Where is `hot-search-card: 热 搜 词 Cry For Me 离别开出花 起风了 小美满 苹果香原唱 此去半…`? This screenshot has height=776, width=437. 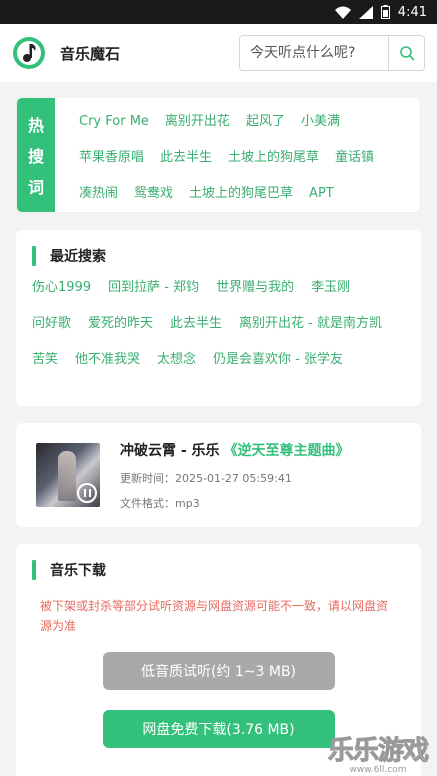 hot-search-card: 热 搜 词 Cry For Me 离别开出花 起风了 小美满 苹果香原唱 此去半… is located at coordinates (218, 155).